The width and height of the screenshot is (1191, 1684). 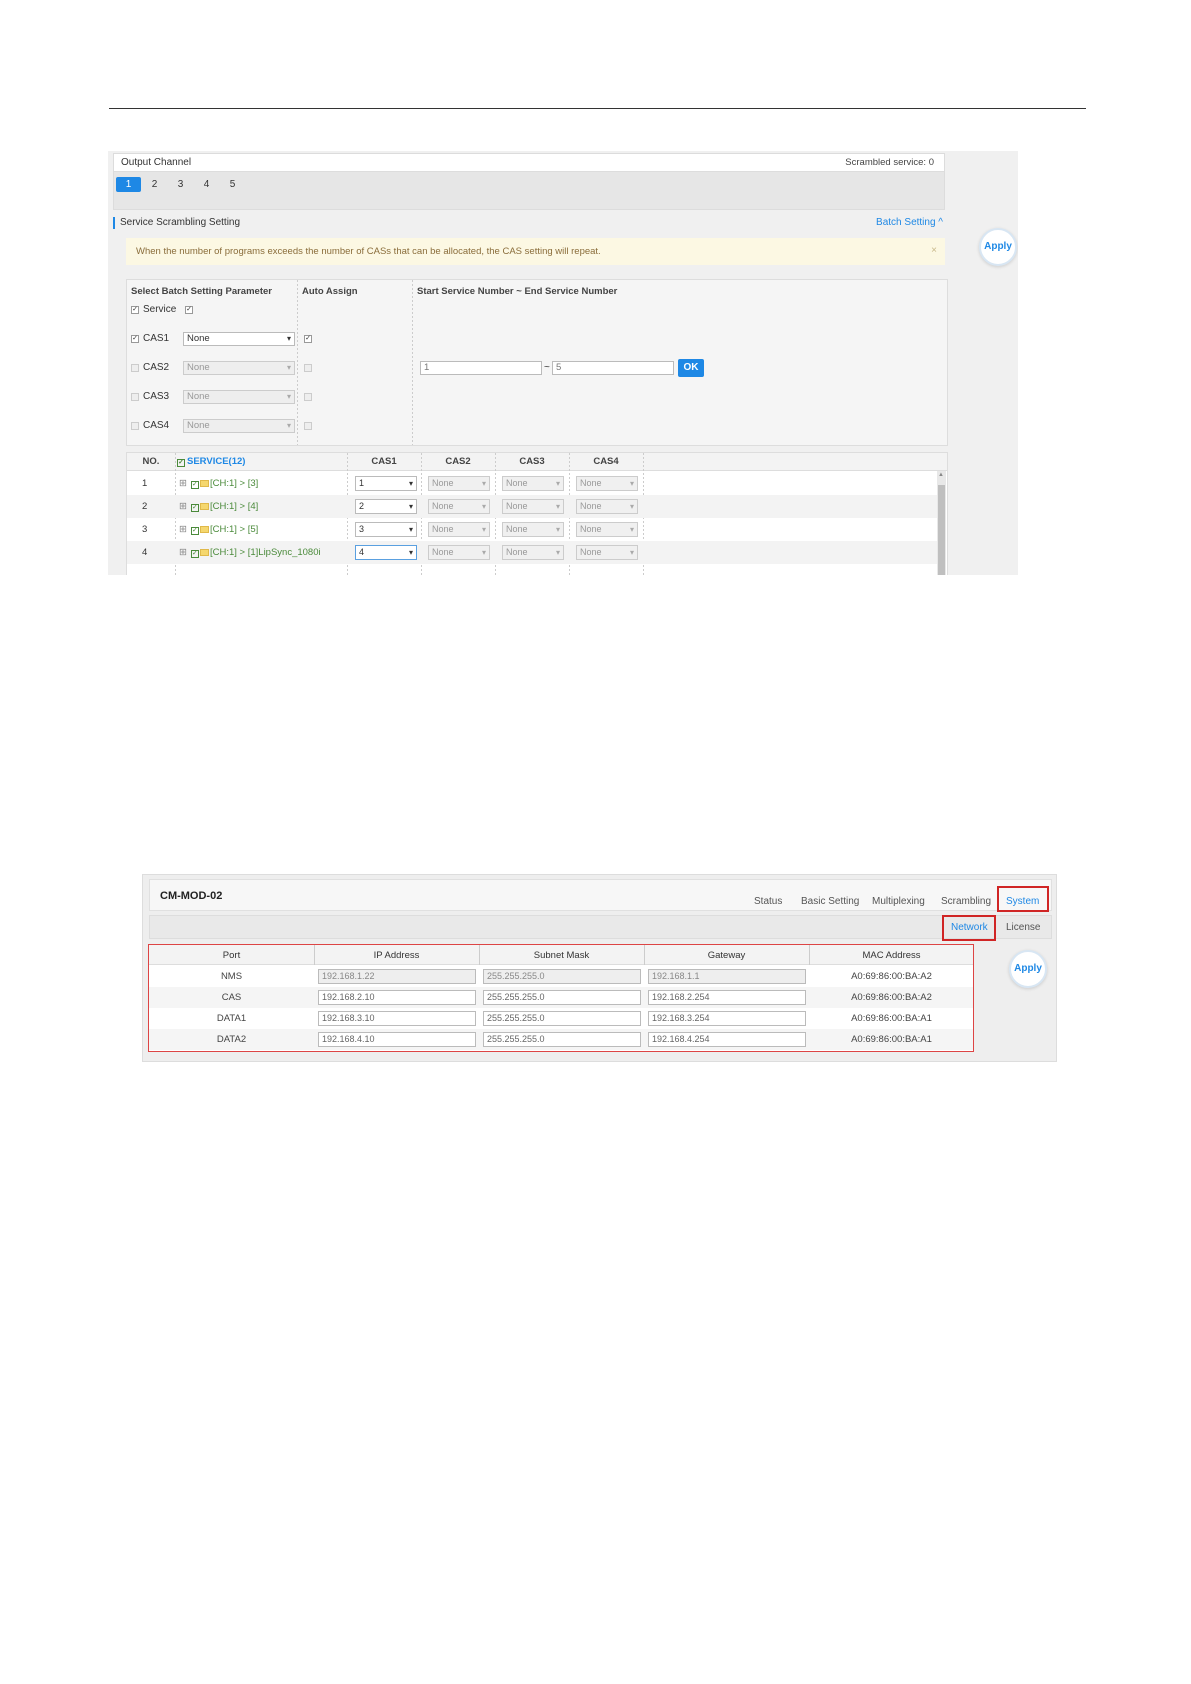 I want to click on cas1-auto-checkbox: ✓, so click(x=308, y=339).